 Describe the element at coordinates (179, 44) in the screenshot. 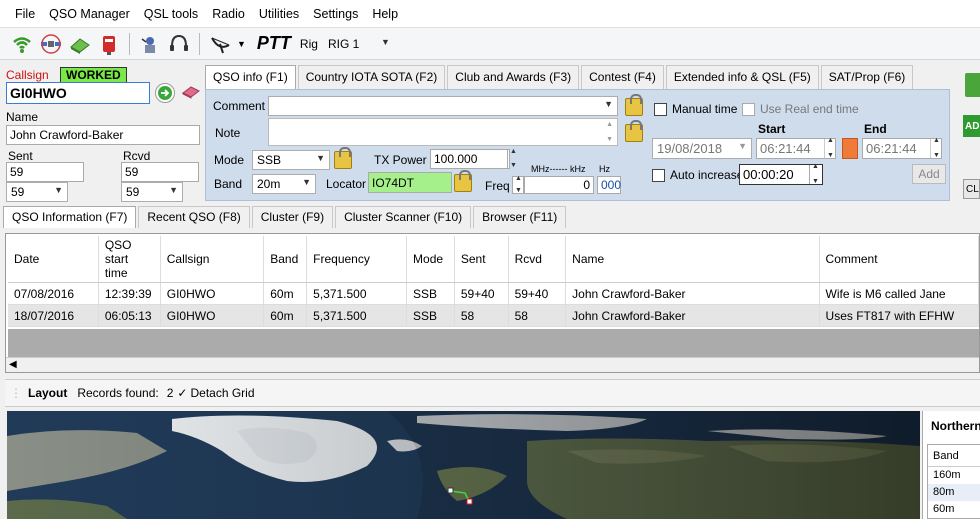

I see `headset-icon` at that location.